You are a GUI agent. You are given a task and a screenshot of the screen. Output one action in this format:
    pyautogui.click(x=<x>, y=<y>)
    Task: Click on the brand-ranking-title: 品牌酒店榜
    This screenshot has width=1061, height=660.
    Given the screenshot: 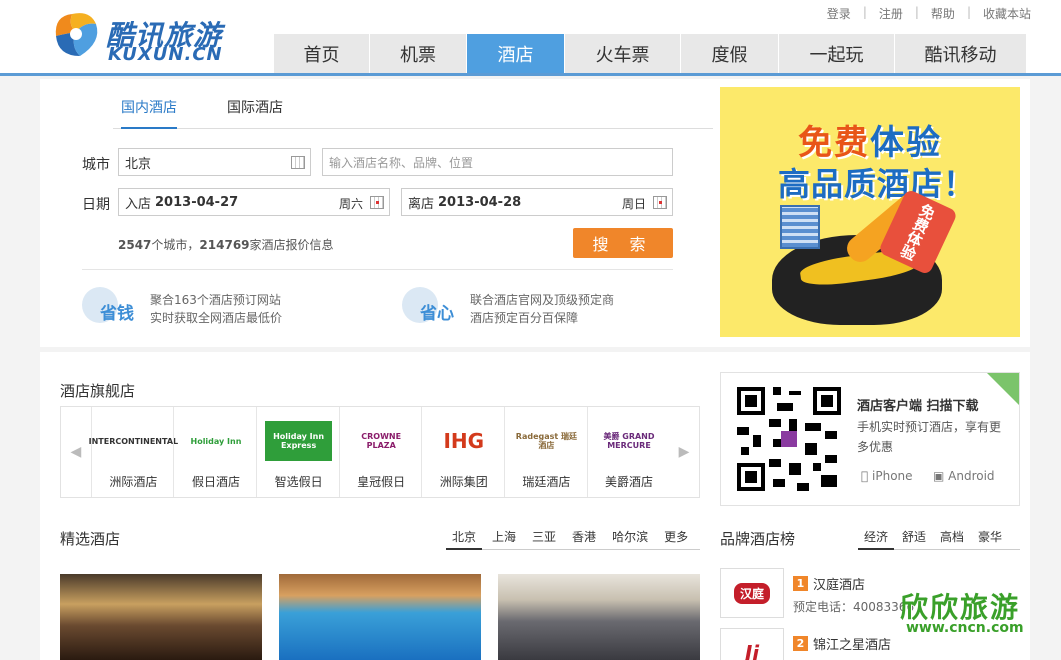 What is the action you would take?
    pyautogui.click(x=758, y=539)
    